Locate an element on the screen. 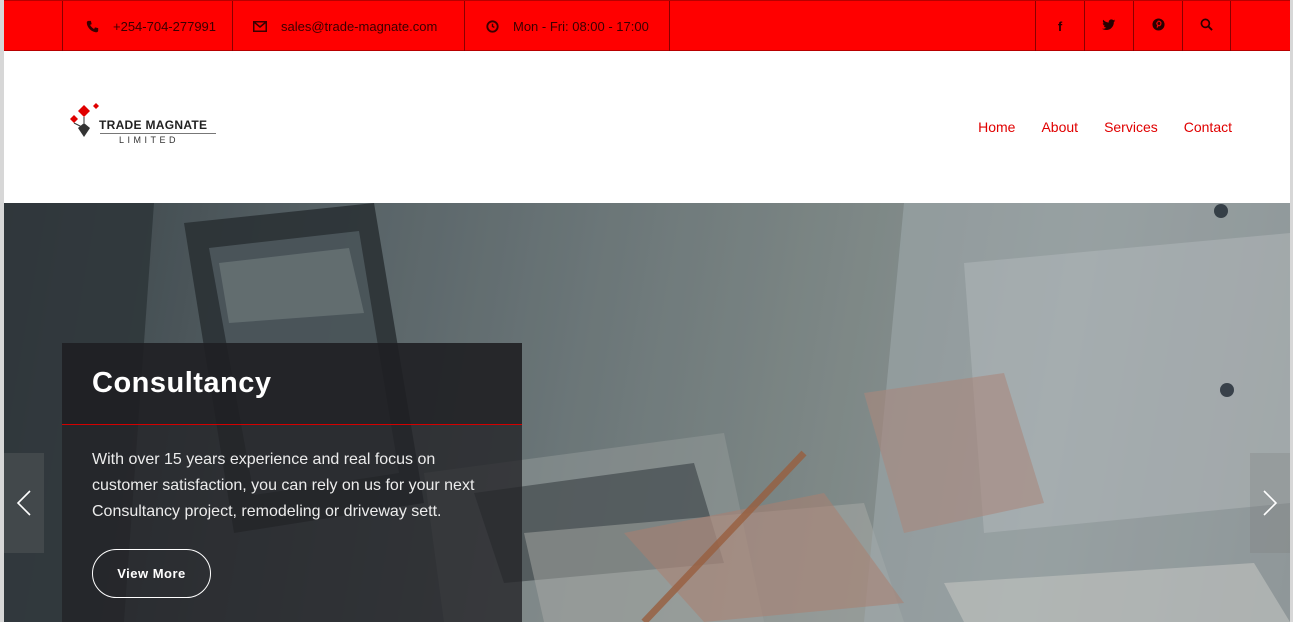  logo: TRADE MAGNATE LIMITED is located at coordinates (146, 126).